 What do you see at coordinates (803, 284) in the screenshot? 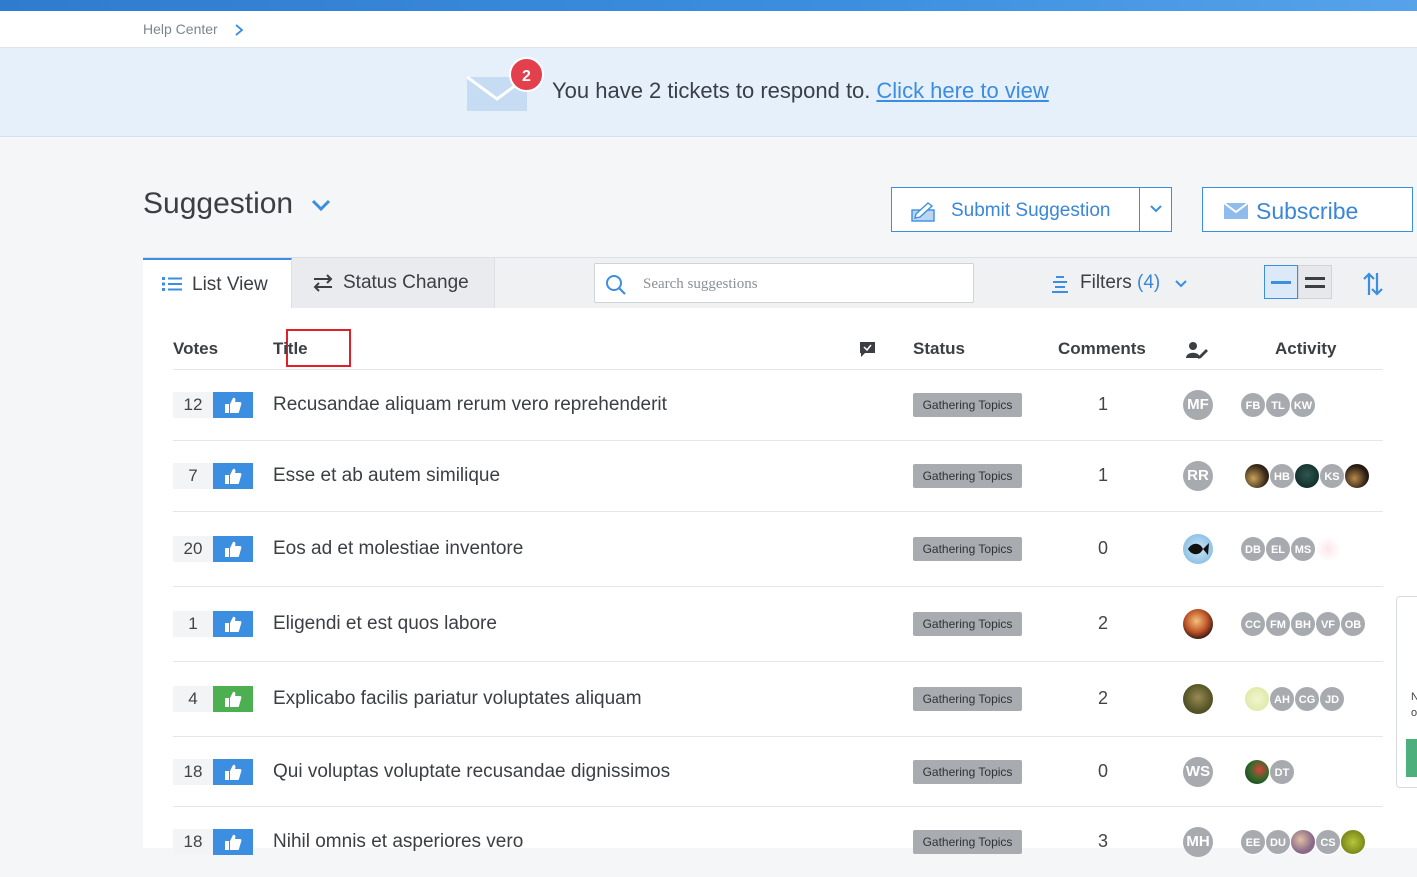
I see `search-input` at bounding box center [803, 284].